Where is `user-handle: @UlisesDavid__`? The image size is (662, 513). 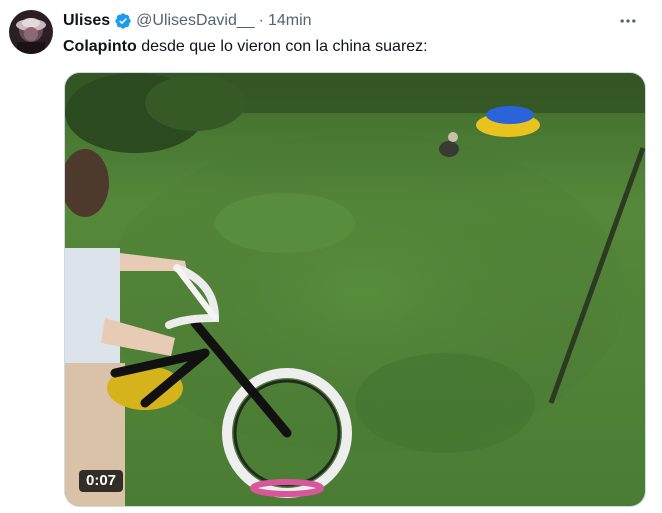 user-handle: @UlisesDavid__ is located at coordinates (195, 21).